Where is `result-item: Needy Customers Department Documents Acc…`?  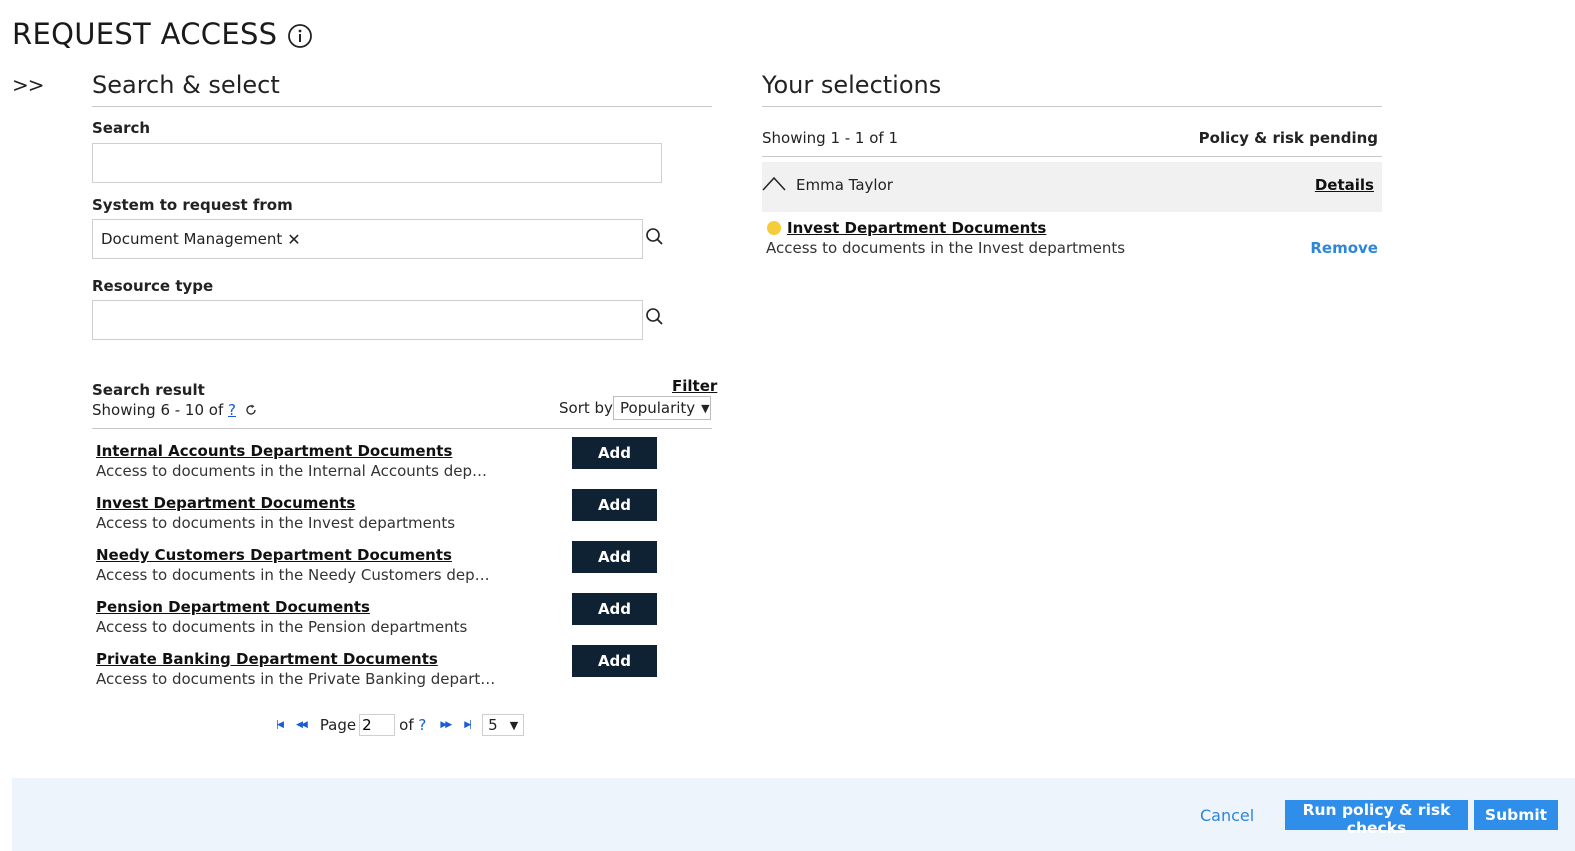 result-item: Needy Customers Department Documents Acc… is located at coordinates (404, 569).